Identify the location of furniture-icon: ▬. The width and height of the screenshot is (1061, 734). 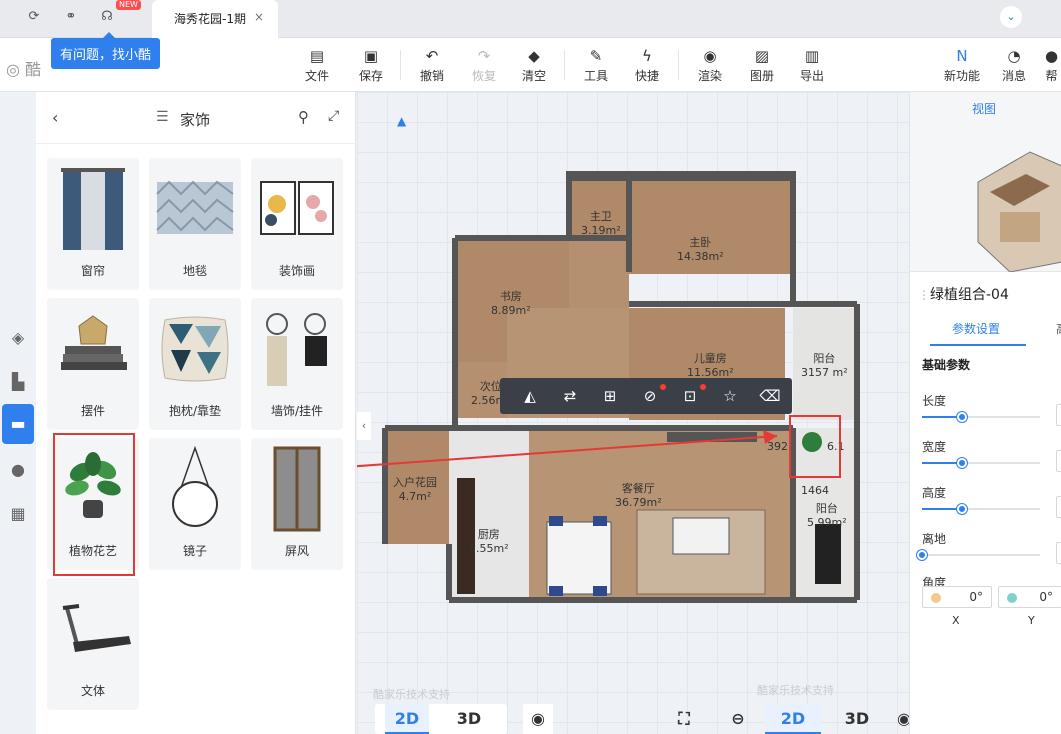
(18, 424).